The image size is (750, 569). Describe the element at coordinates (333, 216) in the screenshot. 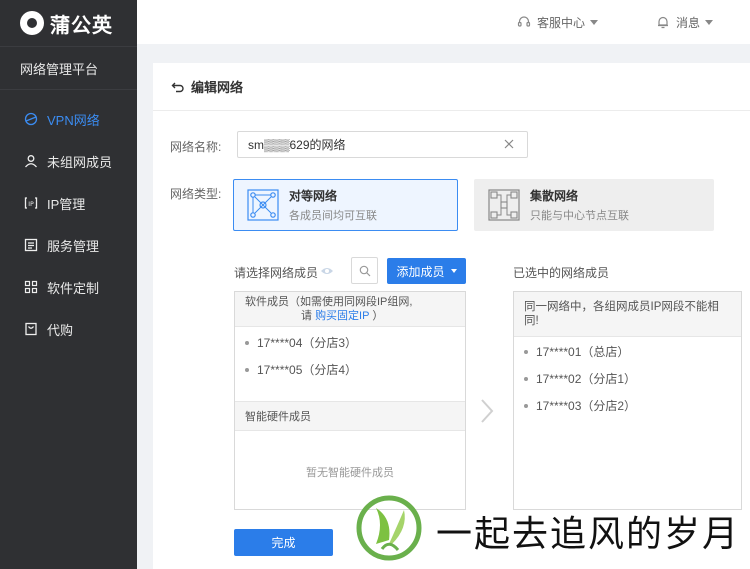

I see `type-desc: 各成员间均可互联` at that location.